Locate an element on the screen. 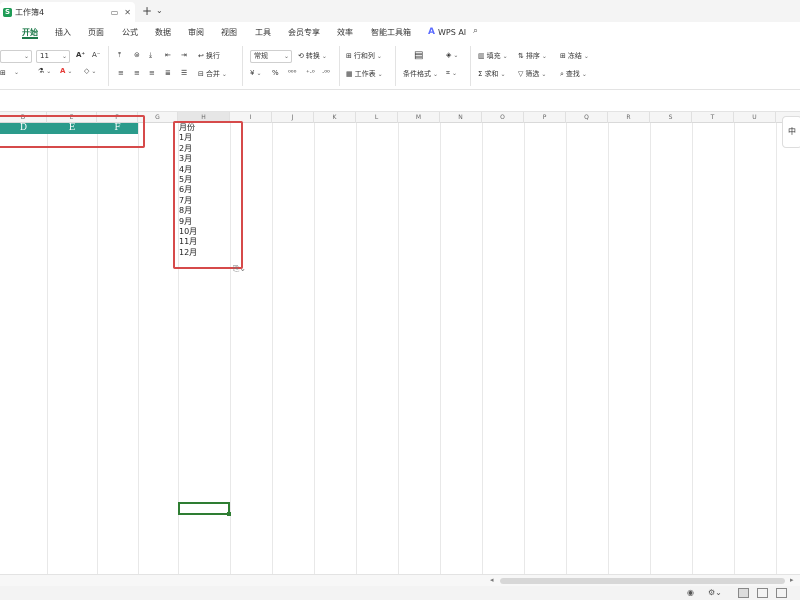 This screenshot has height=600, width=800. input-method-widget: 中 is located at coordinates (791, 132).